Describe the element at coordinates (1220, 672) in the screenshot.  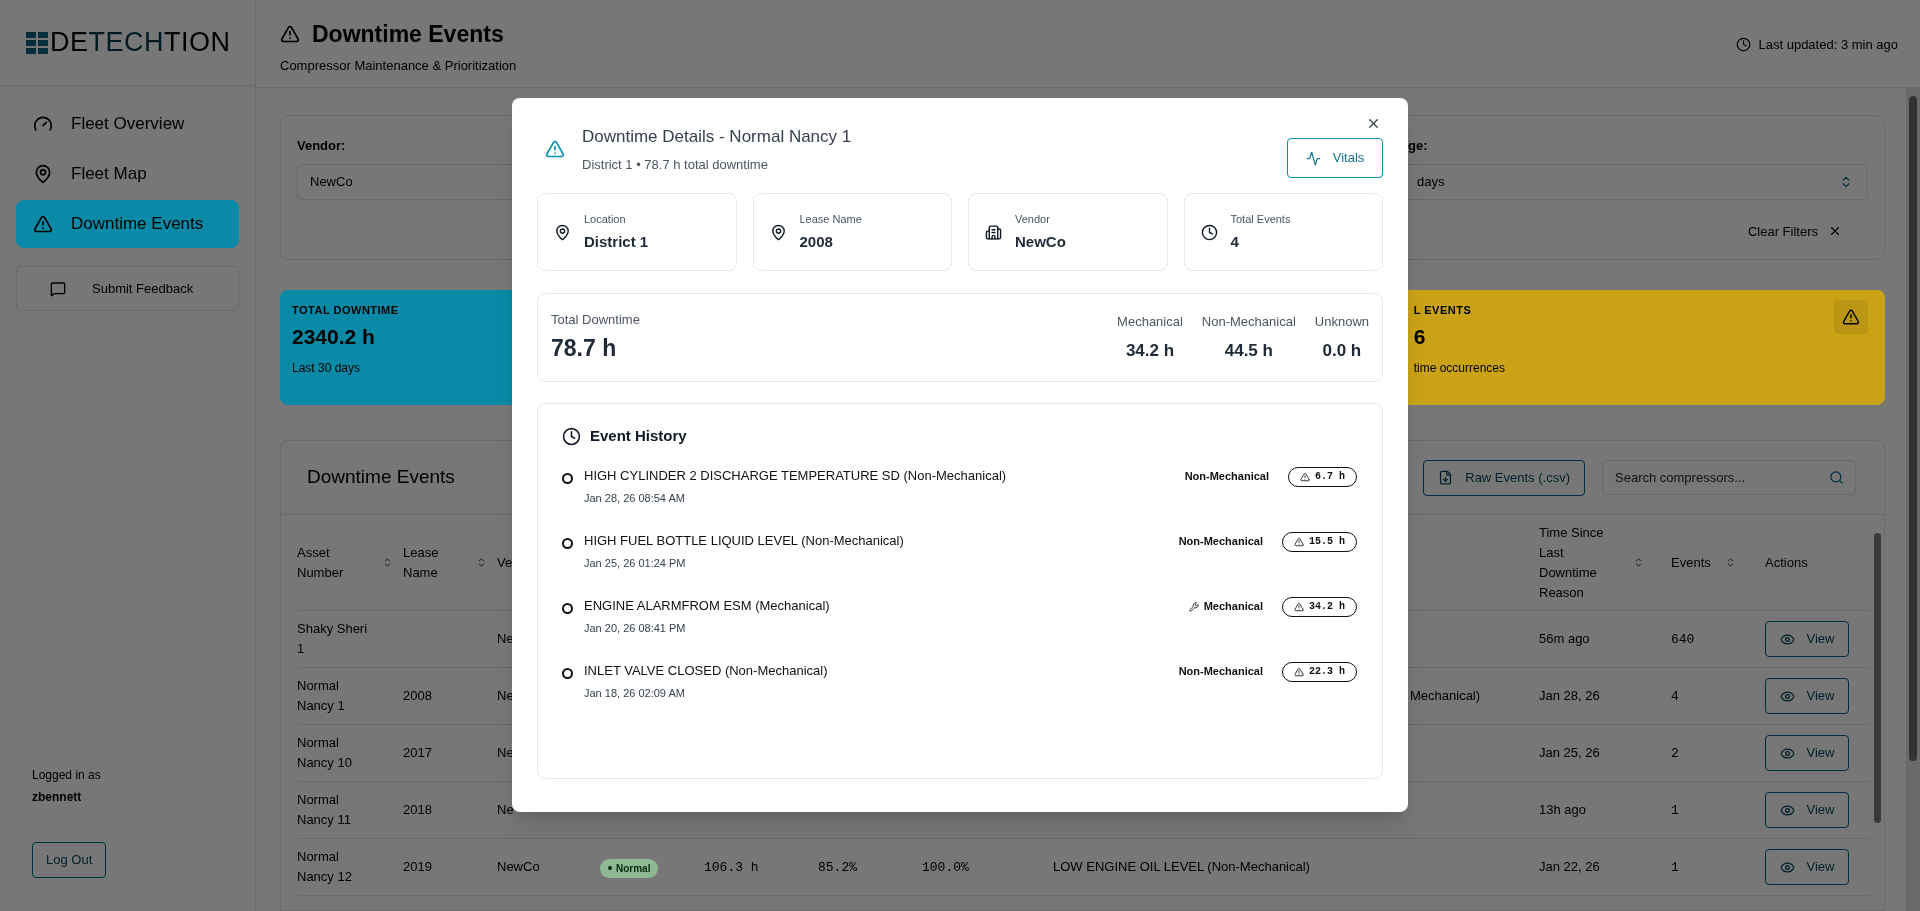
I see `event-category: Non-Mechanical` at that location.